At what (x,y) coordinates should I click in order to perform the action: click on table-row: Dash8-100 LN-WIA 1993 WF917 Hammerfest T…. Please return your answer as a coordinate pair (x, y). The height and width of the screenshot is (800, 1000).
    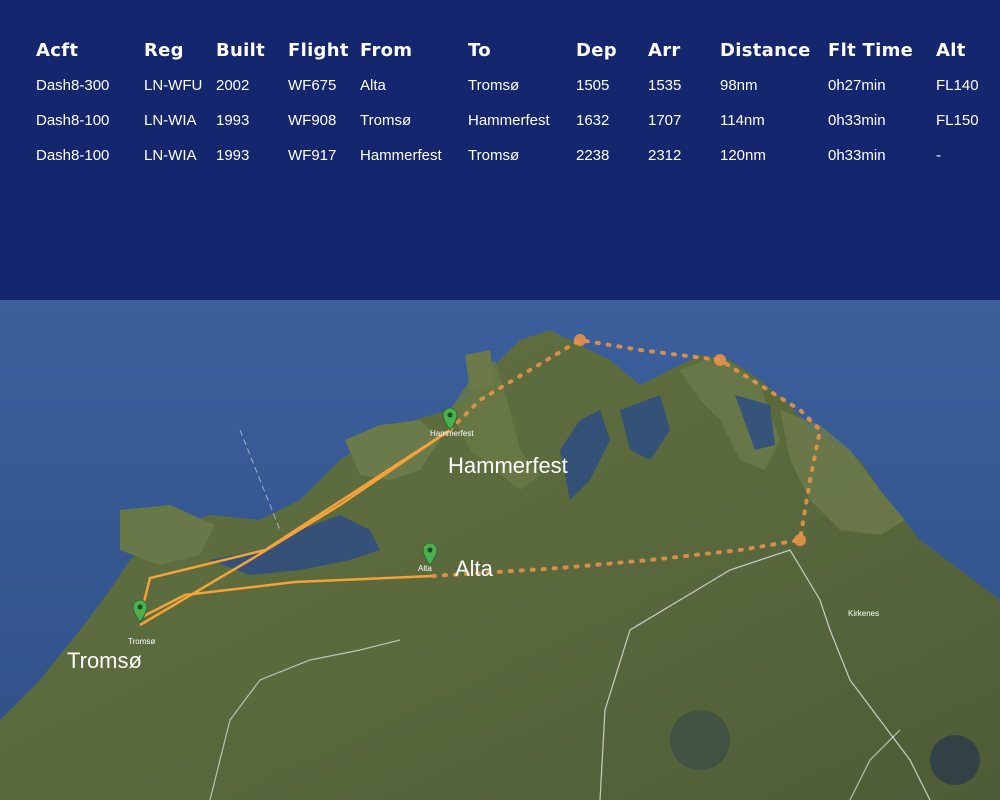
    Looking at the image, I should click on (511, 164).